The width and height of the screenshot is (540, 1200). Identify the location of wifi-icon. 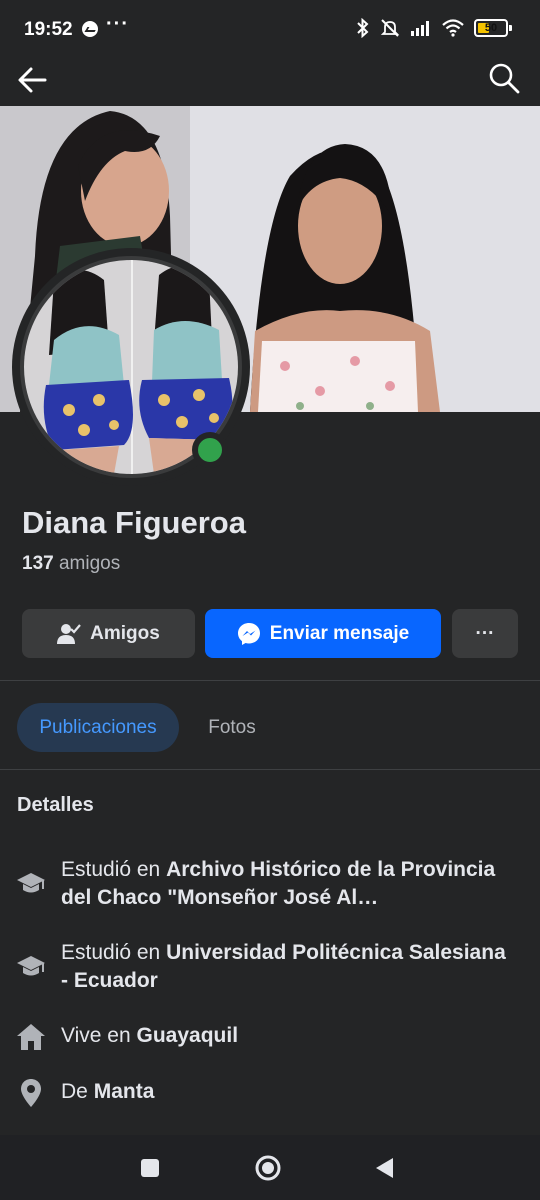
(453, 28).